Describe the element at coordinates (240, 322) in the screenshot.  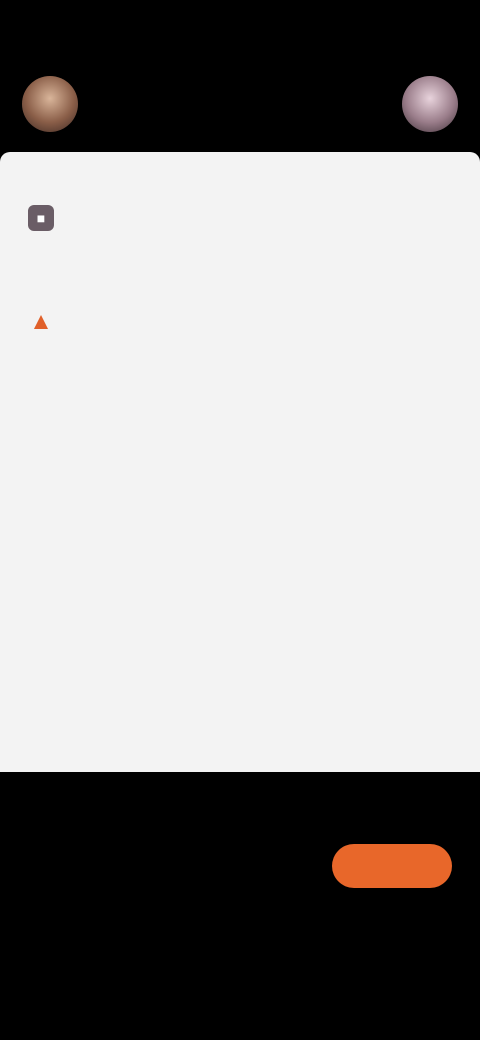
I see `group-header-2: ▲` at that location.